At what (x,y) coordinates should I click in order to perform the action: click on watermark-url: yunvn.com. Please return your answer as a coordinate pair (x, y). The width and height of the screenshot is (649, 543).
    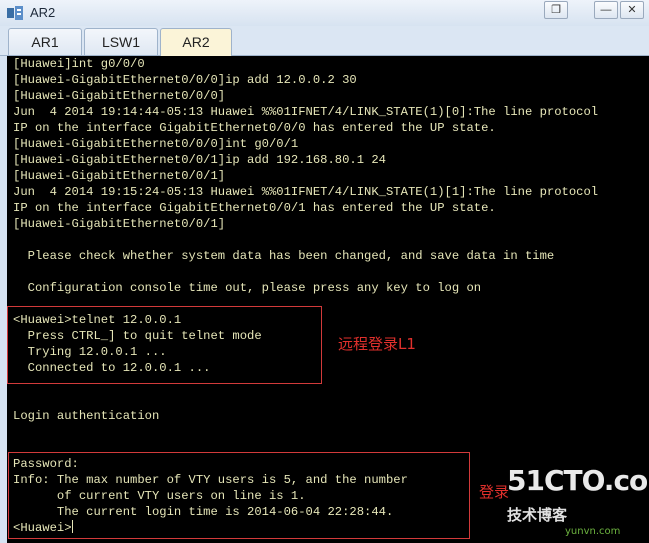
    Looking at the image, I should click on (593, 531).